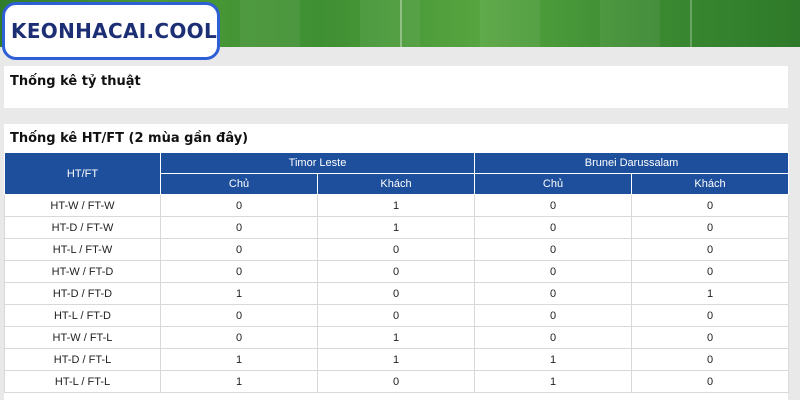 This screenshot has width=800, height=400. I want to click on table-row: HT-L / FT-D 0 0 0 0, so click(397, 315).